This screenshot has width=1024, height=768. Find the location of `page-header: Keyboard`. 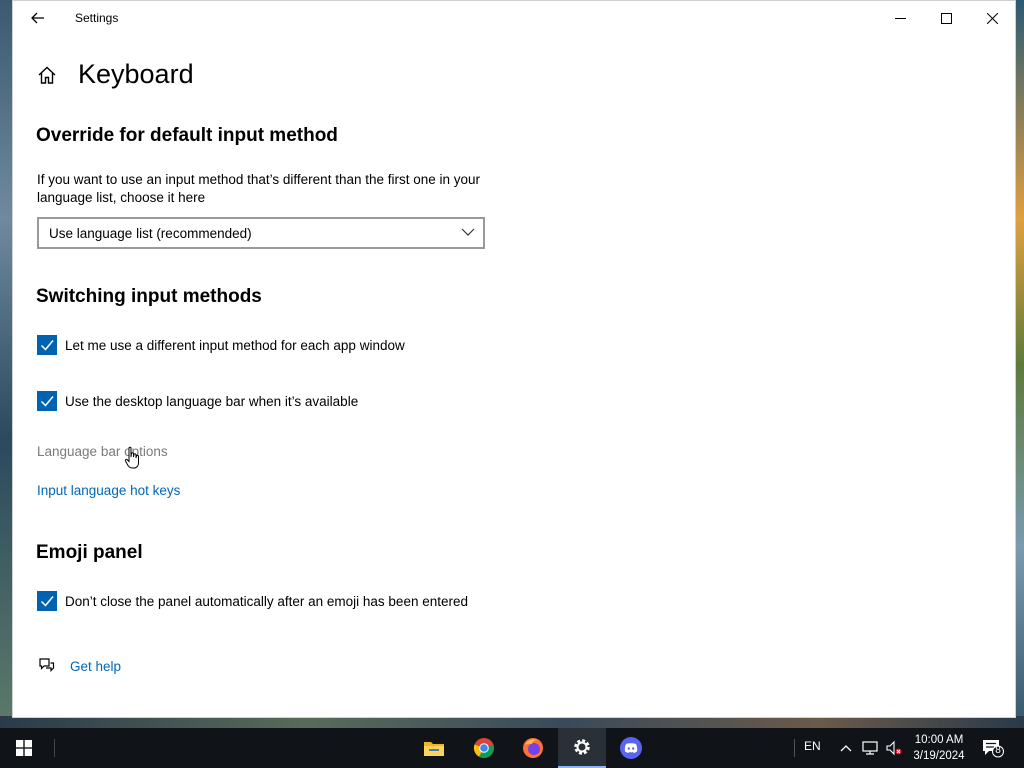

page-header: Keyboard is located at coordinates (115, 74).